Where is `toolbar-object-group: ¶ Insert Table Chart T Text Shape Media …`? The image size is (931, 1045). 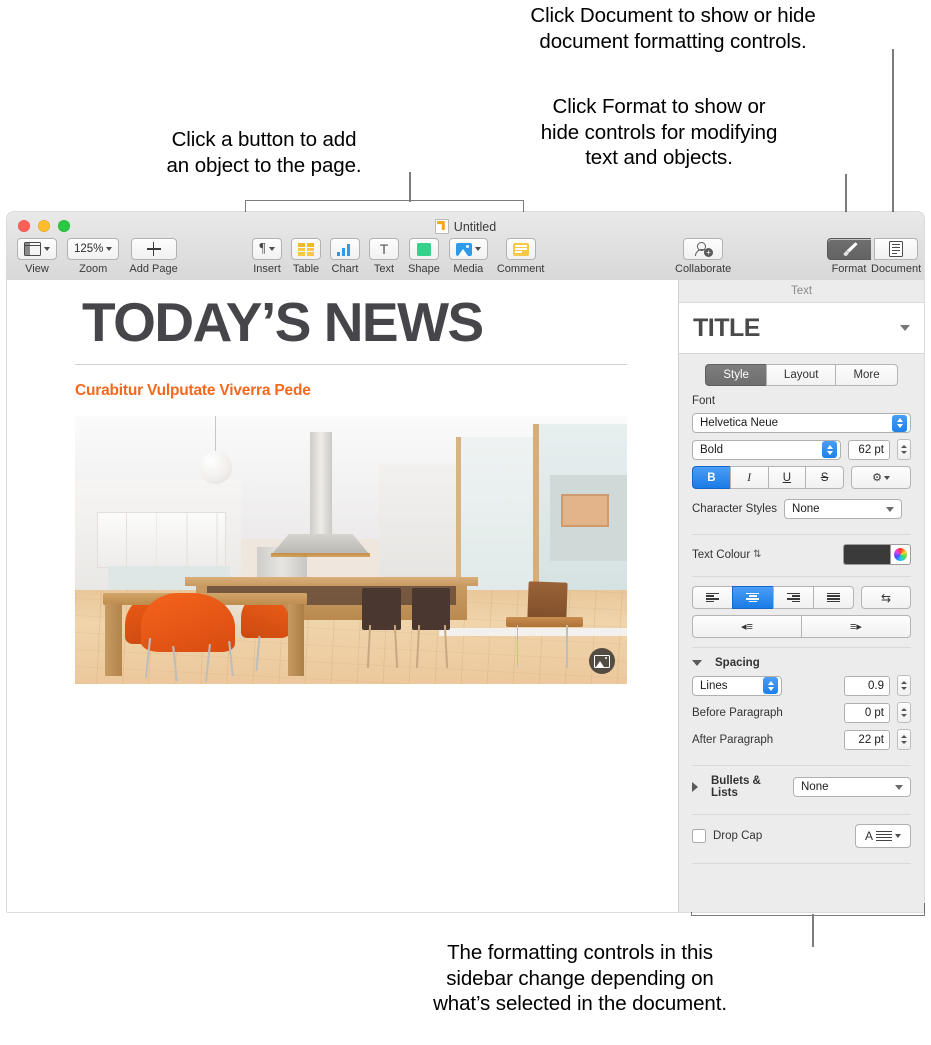
toolbar-object-group: ¶ Insert Table Chart T Text Shape Media … is located at coordinates (398, 256).